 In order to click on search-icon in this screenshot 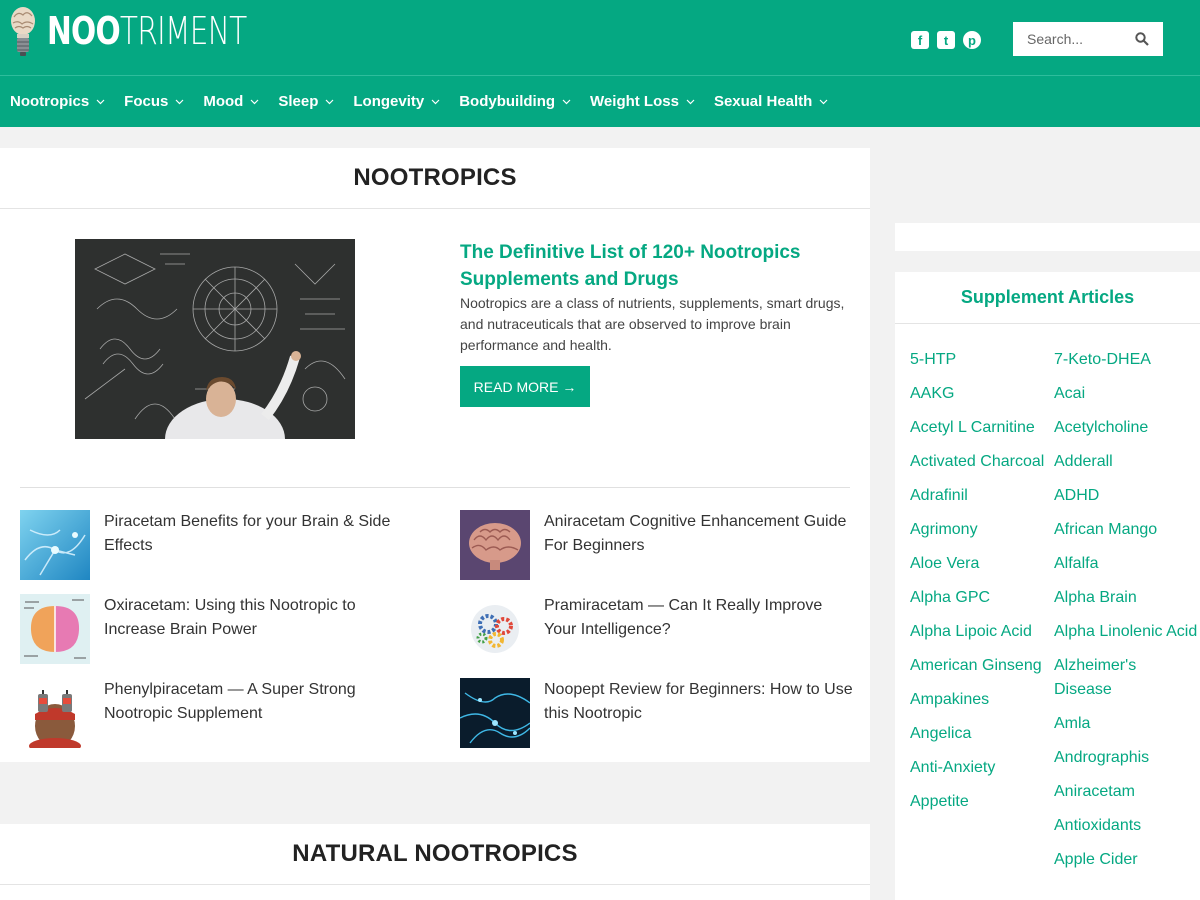, I will do `click(1142, 39)`.